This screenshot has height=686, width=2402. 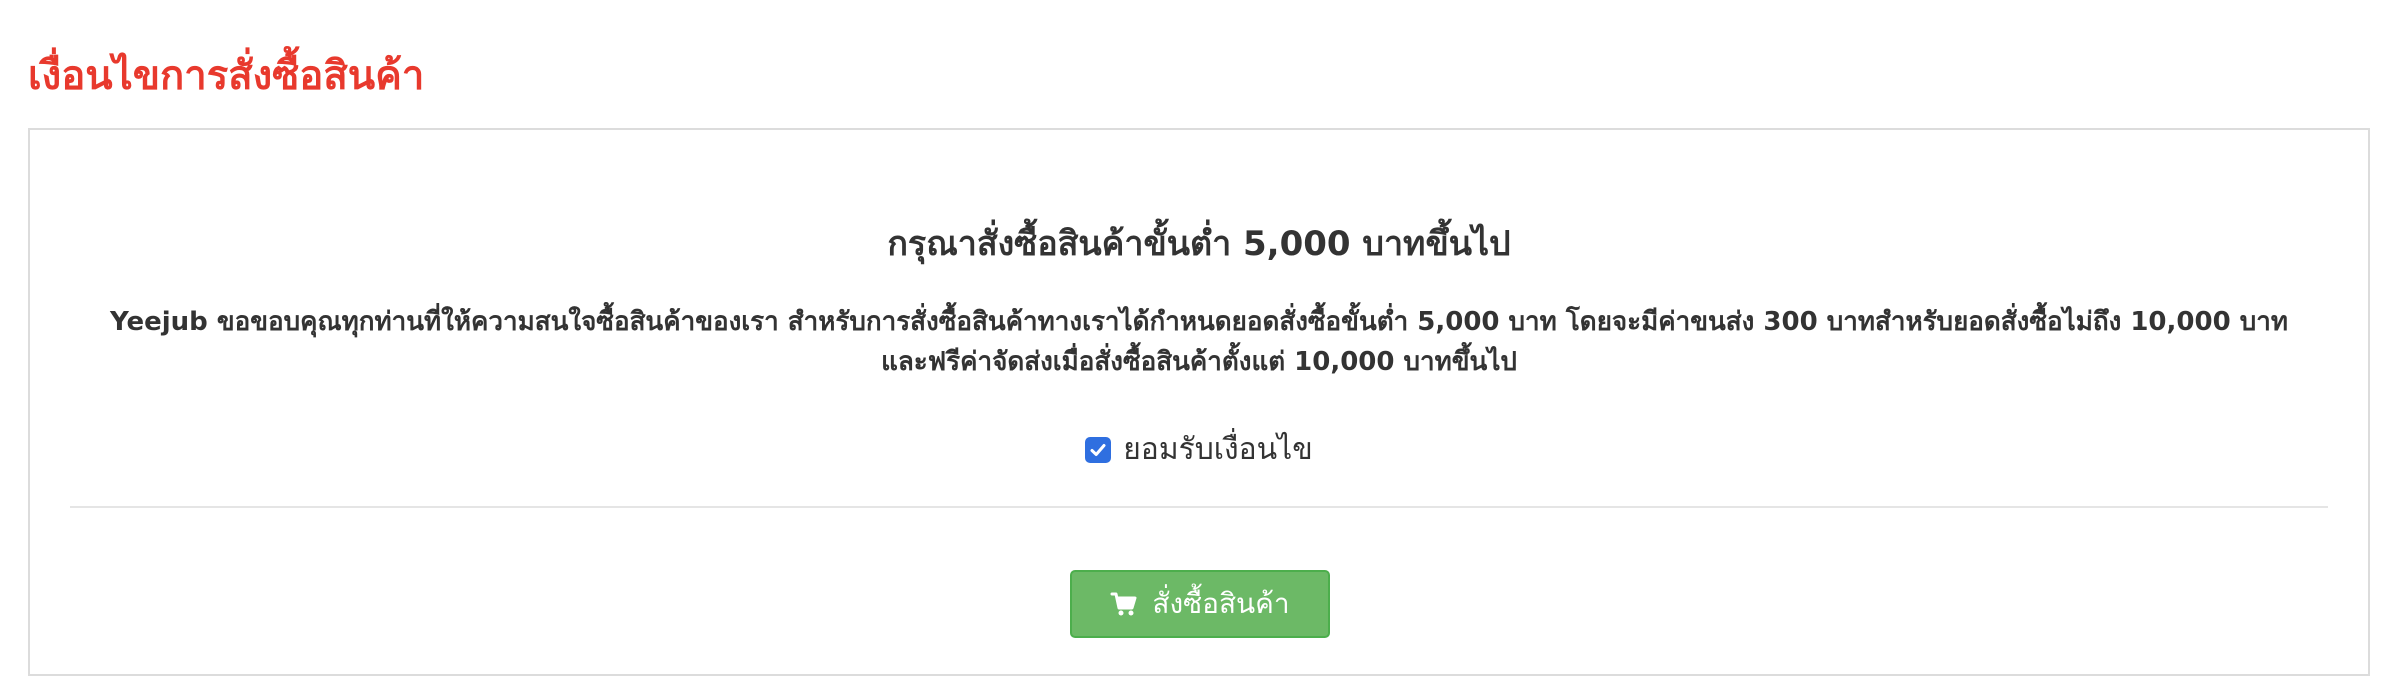 What do you see at coordinates (226, 76) in the screenshot?
I see `page-title: เงื่อนไขการสั่งซื้อสินค้า` at bounding box center [226, 76].